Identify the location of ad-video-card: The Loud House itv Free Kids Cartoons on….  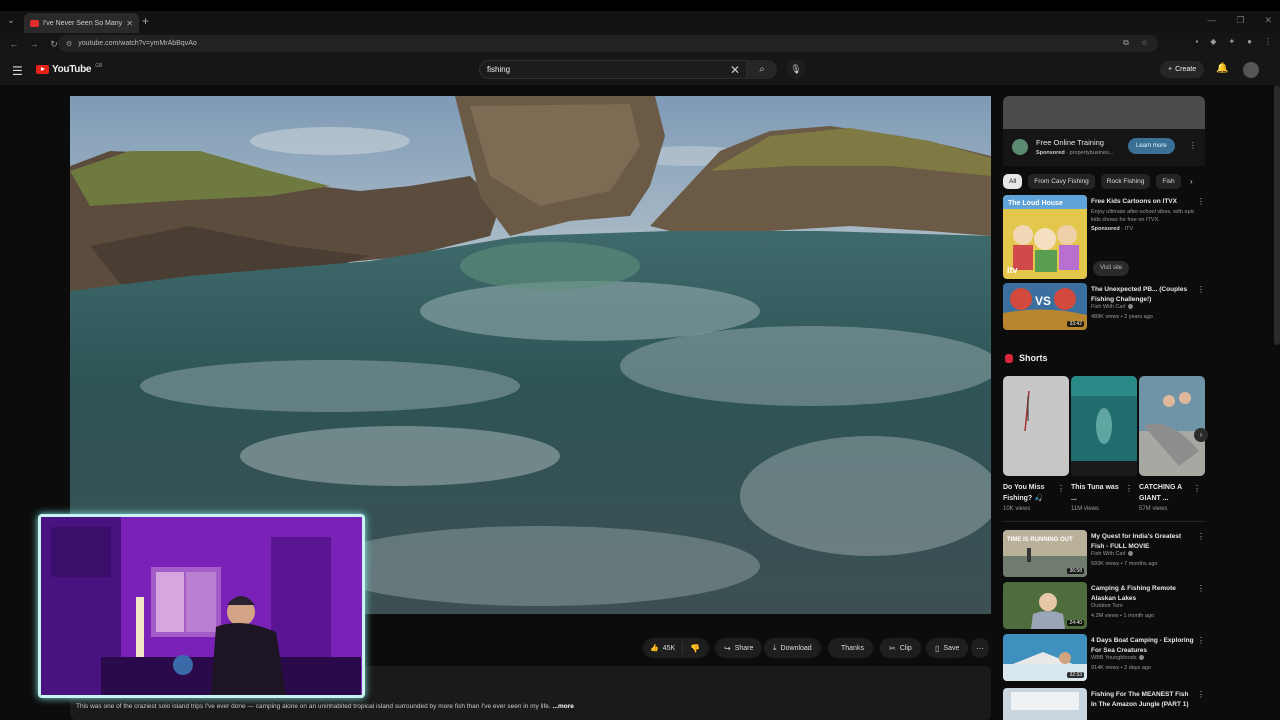
(1104, 237).